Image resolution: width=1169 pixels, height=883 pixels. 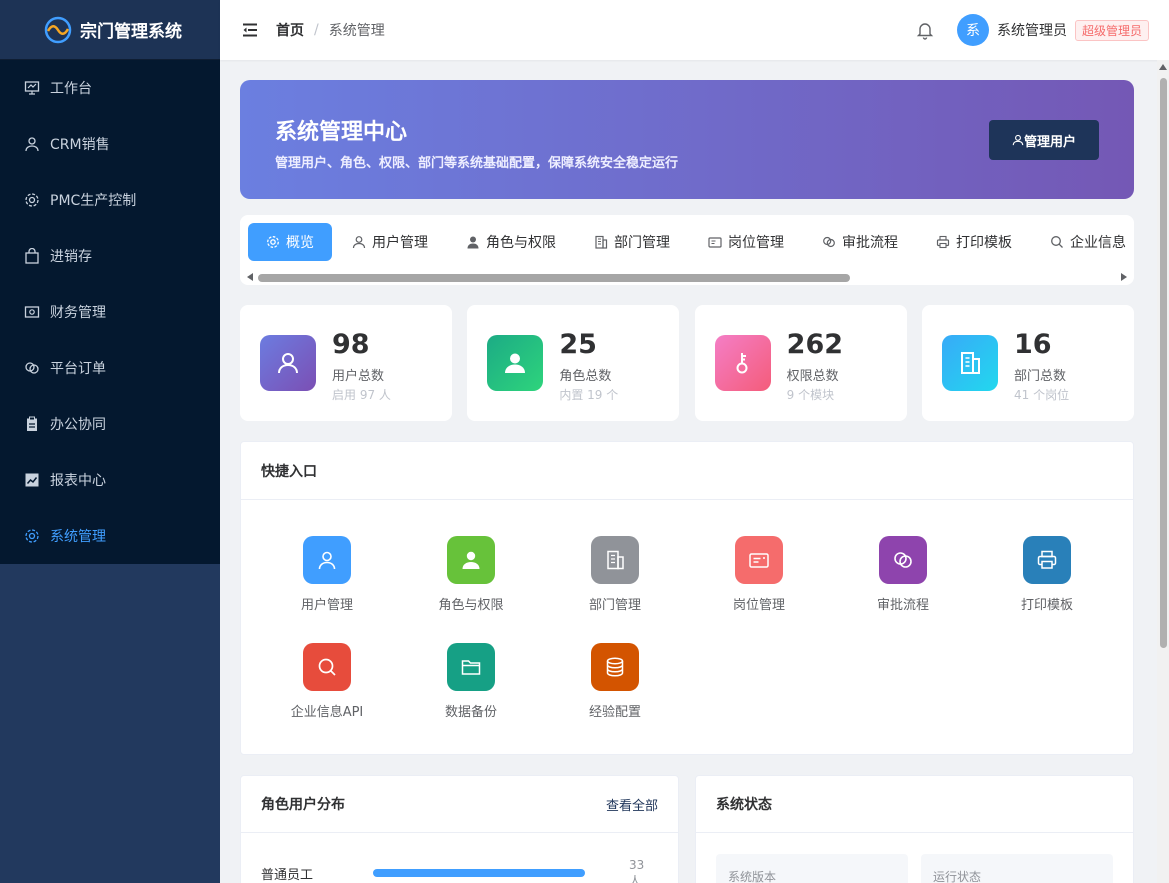 What do you see at coordinates (1018, 140) in the screenshot?
I see `user-icon` at bounding box center [1018, 140].